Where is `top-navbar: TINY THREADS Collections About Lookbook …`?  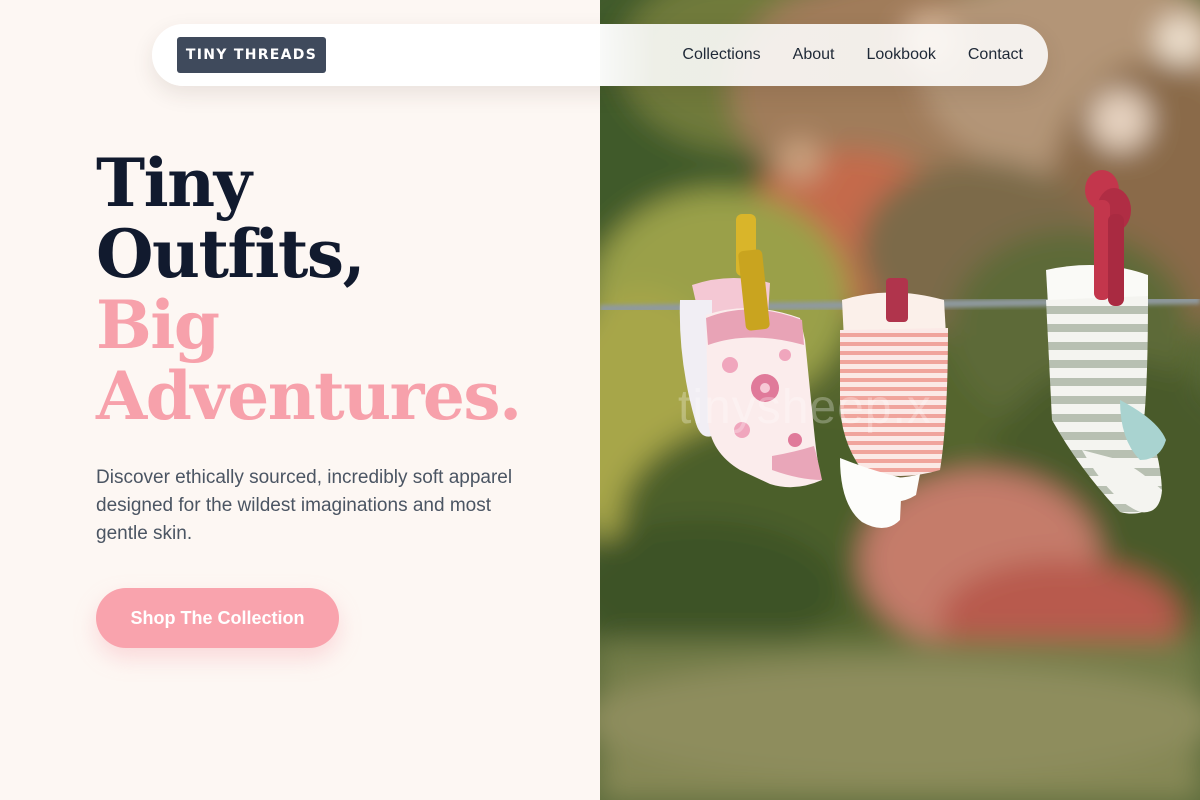 top-navbar: TINY THREADS Collections About Lookbook … is located at coordinates (600, 55).